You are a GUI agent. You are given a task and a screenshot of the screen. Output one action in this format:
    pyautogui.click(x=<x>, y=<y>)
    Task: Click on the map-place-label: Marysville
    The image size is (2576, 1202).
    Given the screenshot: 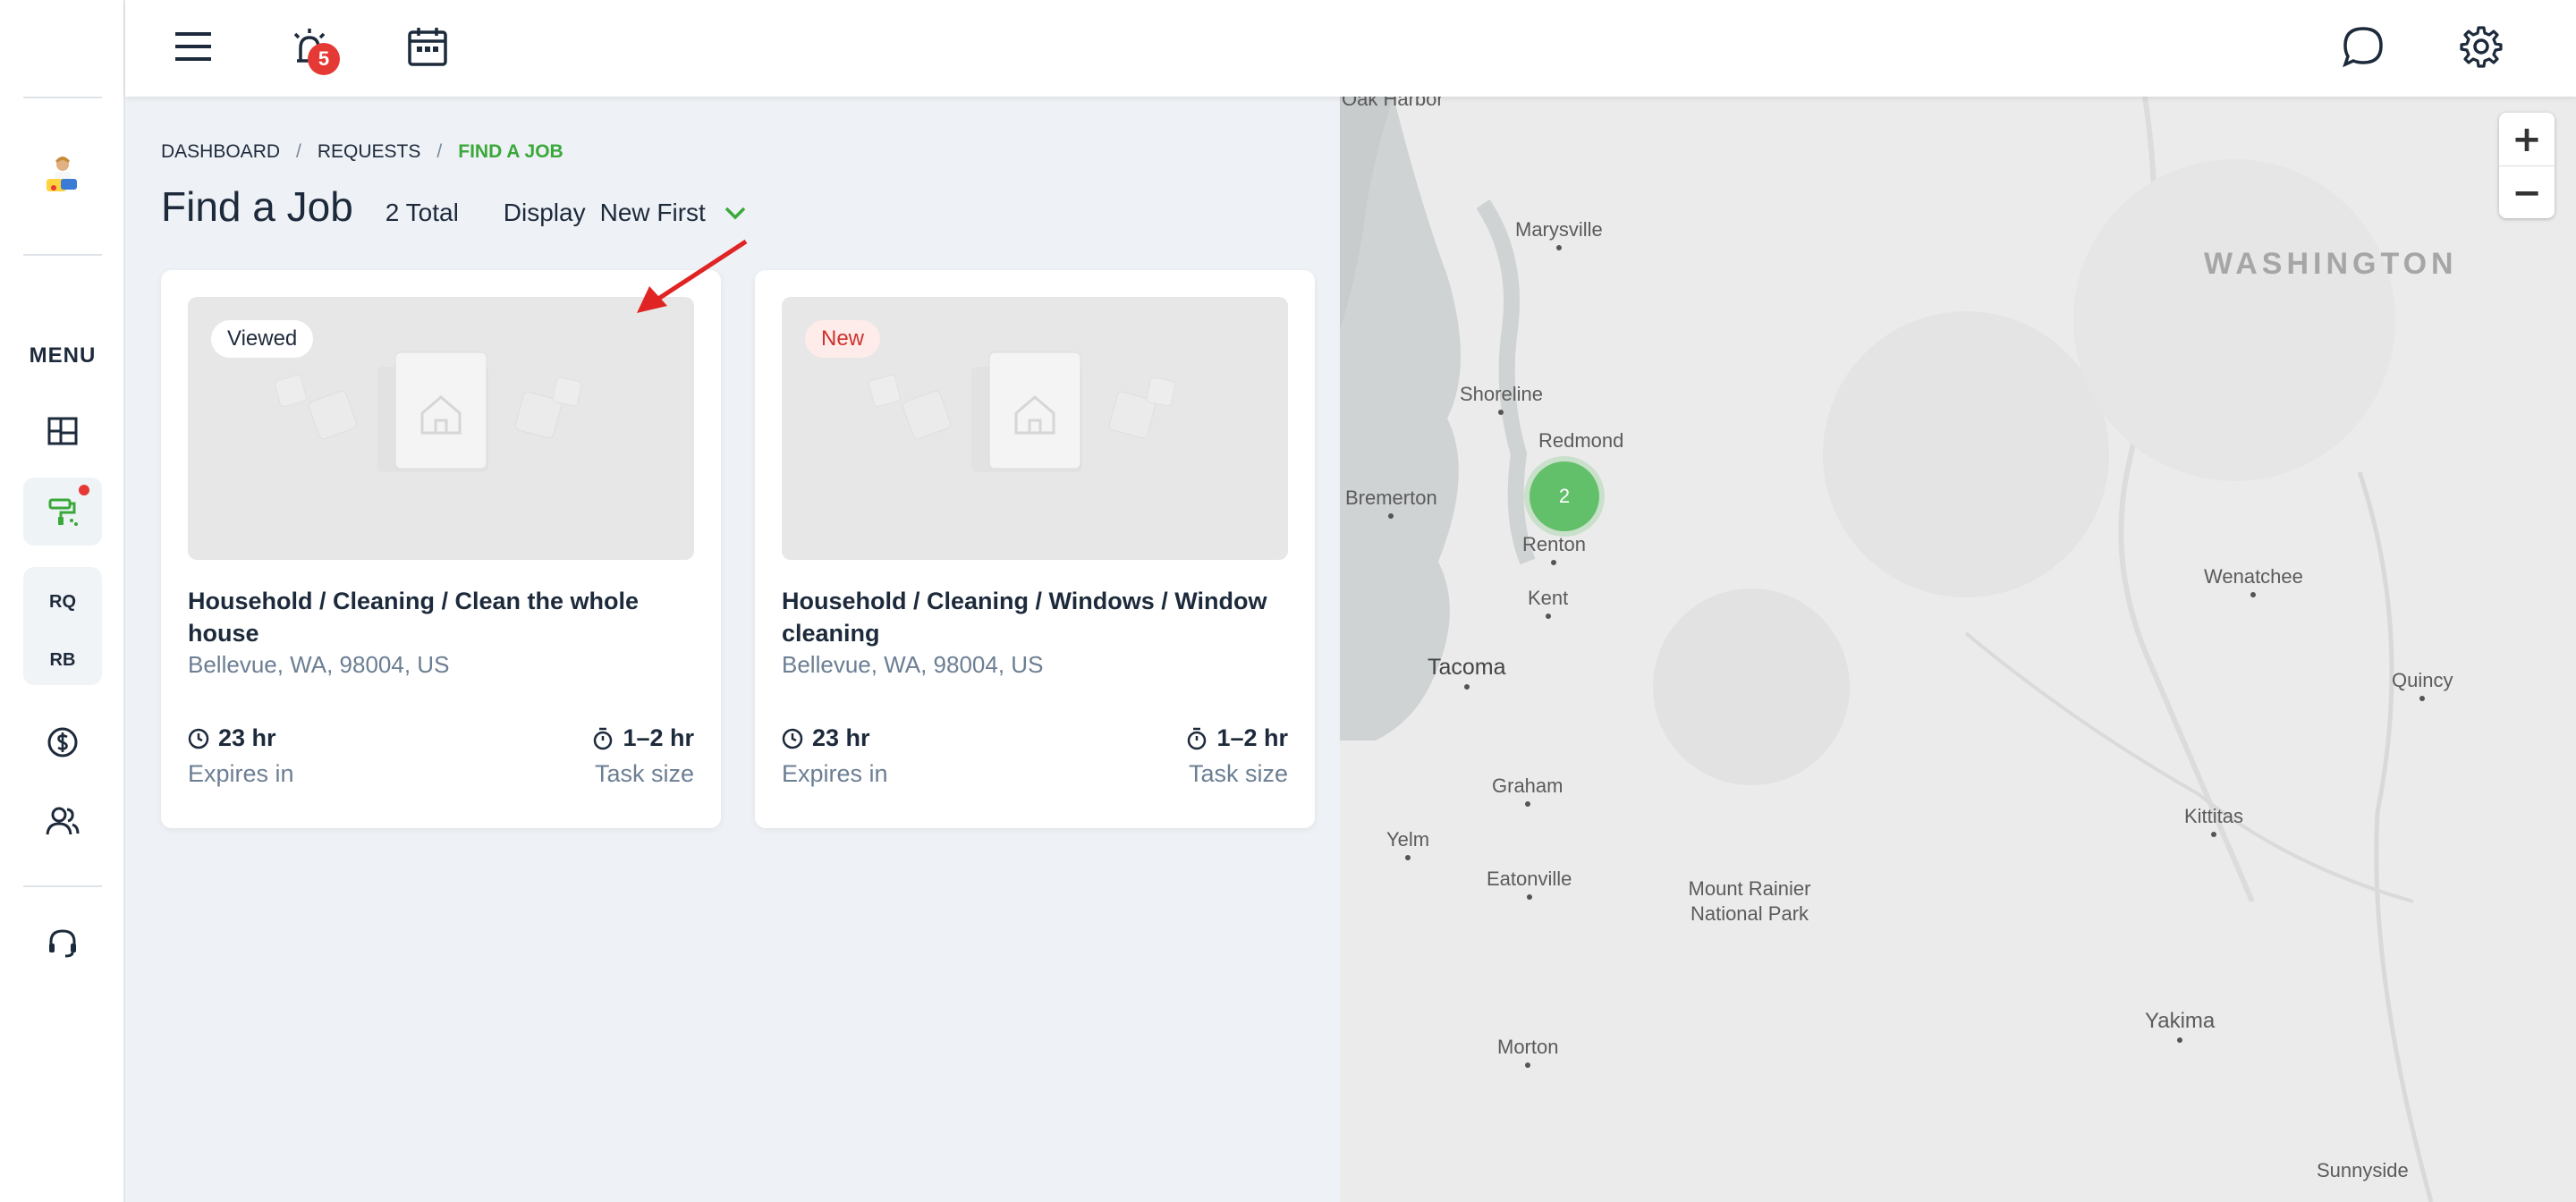 What is the action you would take?
    pyautogui.click(x=1559, y=234)
    